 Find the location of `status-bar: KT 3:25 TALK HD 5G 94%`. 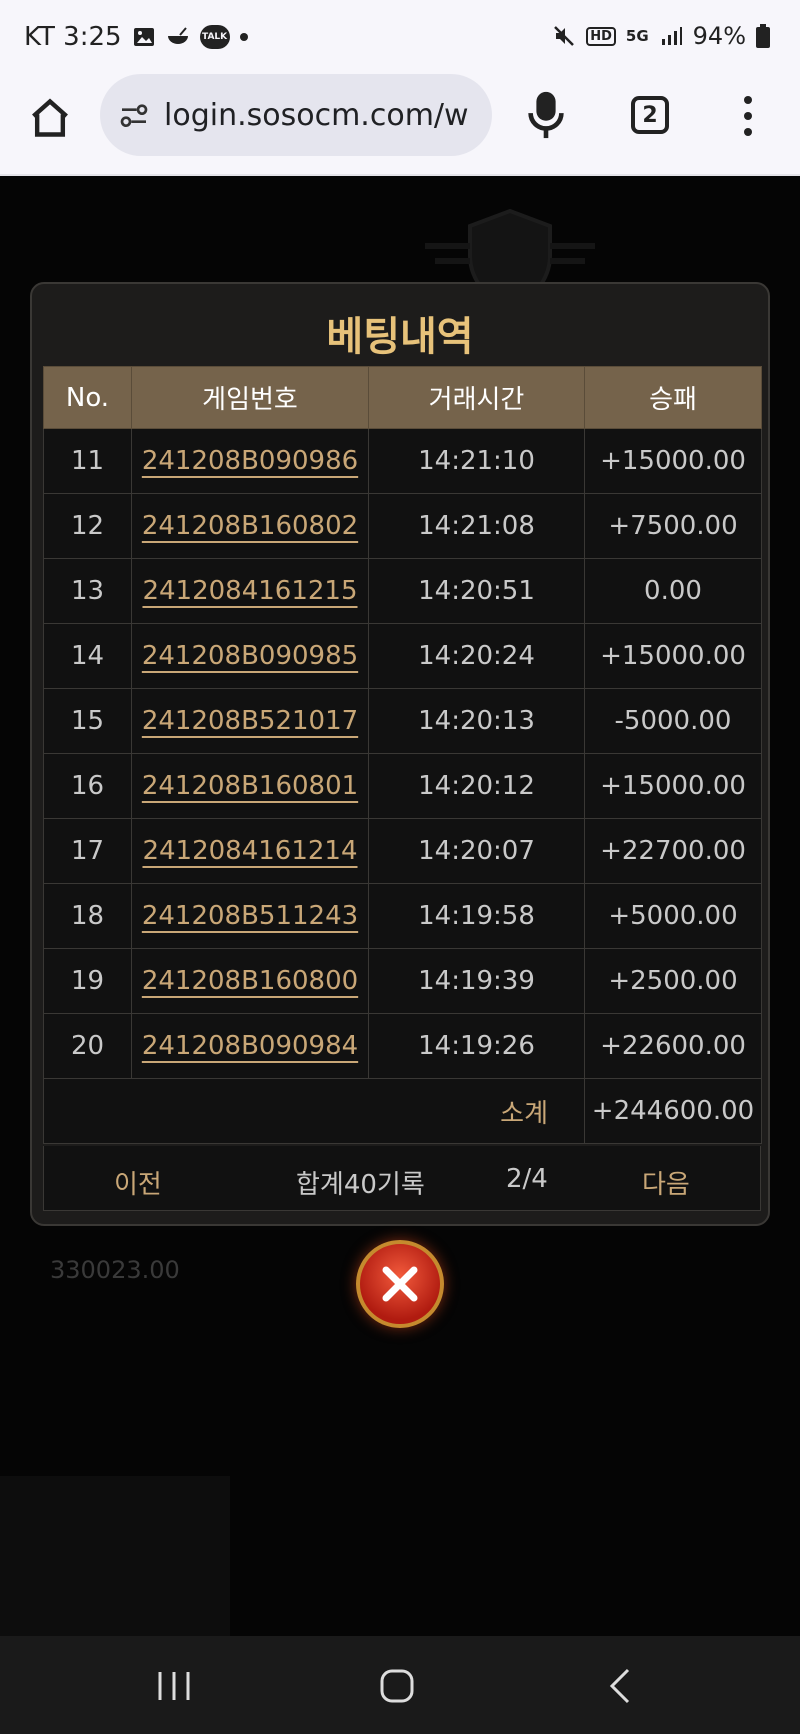

status-bar: KT 3:25 TALK HD 5G 94% is located at coordinates (400, 36).